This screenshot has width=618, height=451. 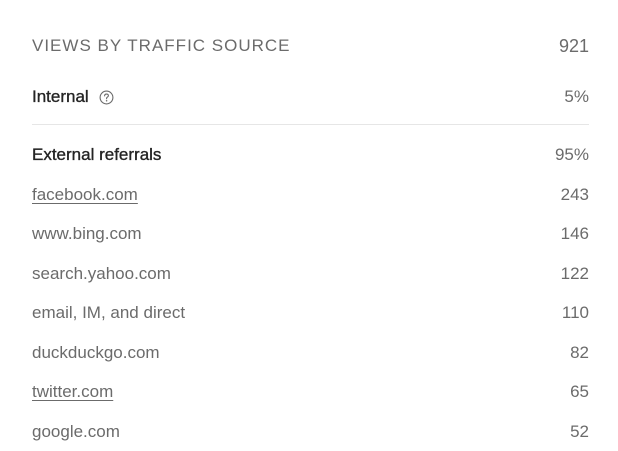 I want to click on total-views: 921, so click(x=573, y=45).